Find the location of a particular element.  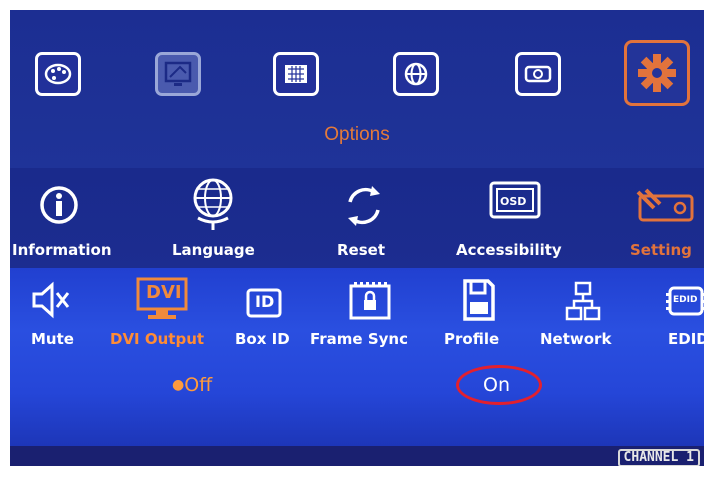

dvi-output-label: DVI Output is located at coordinates (157, 339).